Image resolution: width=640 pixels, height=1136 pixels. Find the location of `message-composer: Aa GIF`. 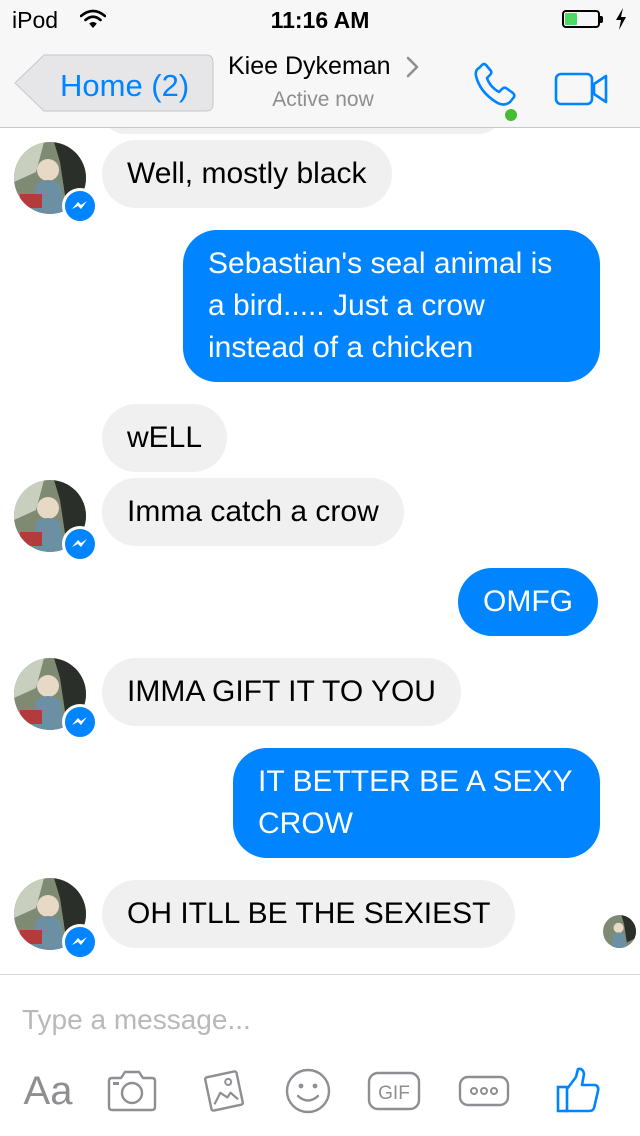

message-composer: Aa GIF is located at coordinates (320, 1055).